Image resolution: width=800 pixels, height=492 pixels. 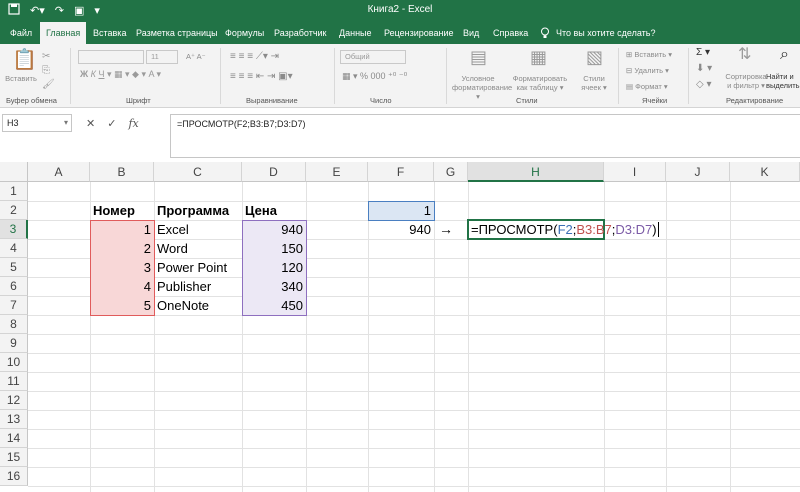 I want to click on col-header-j: J, so click(x=698, y=172).